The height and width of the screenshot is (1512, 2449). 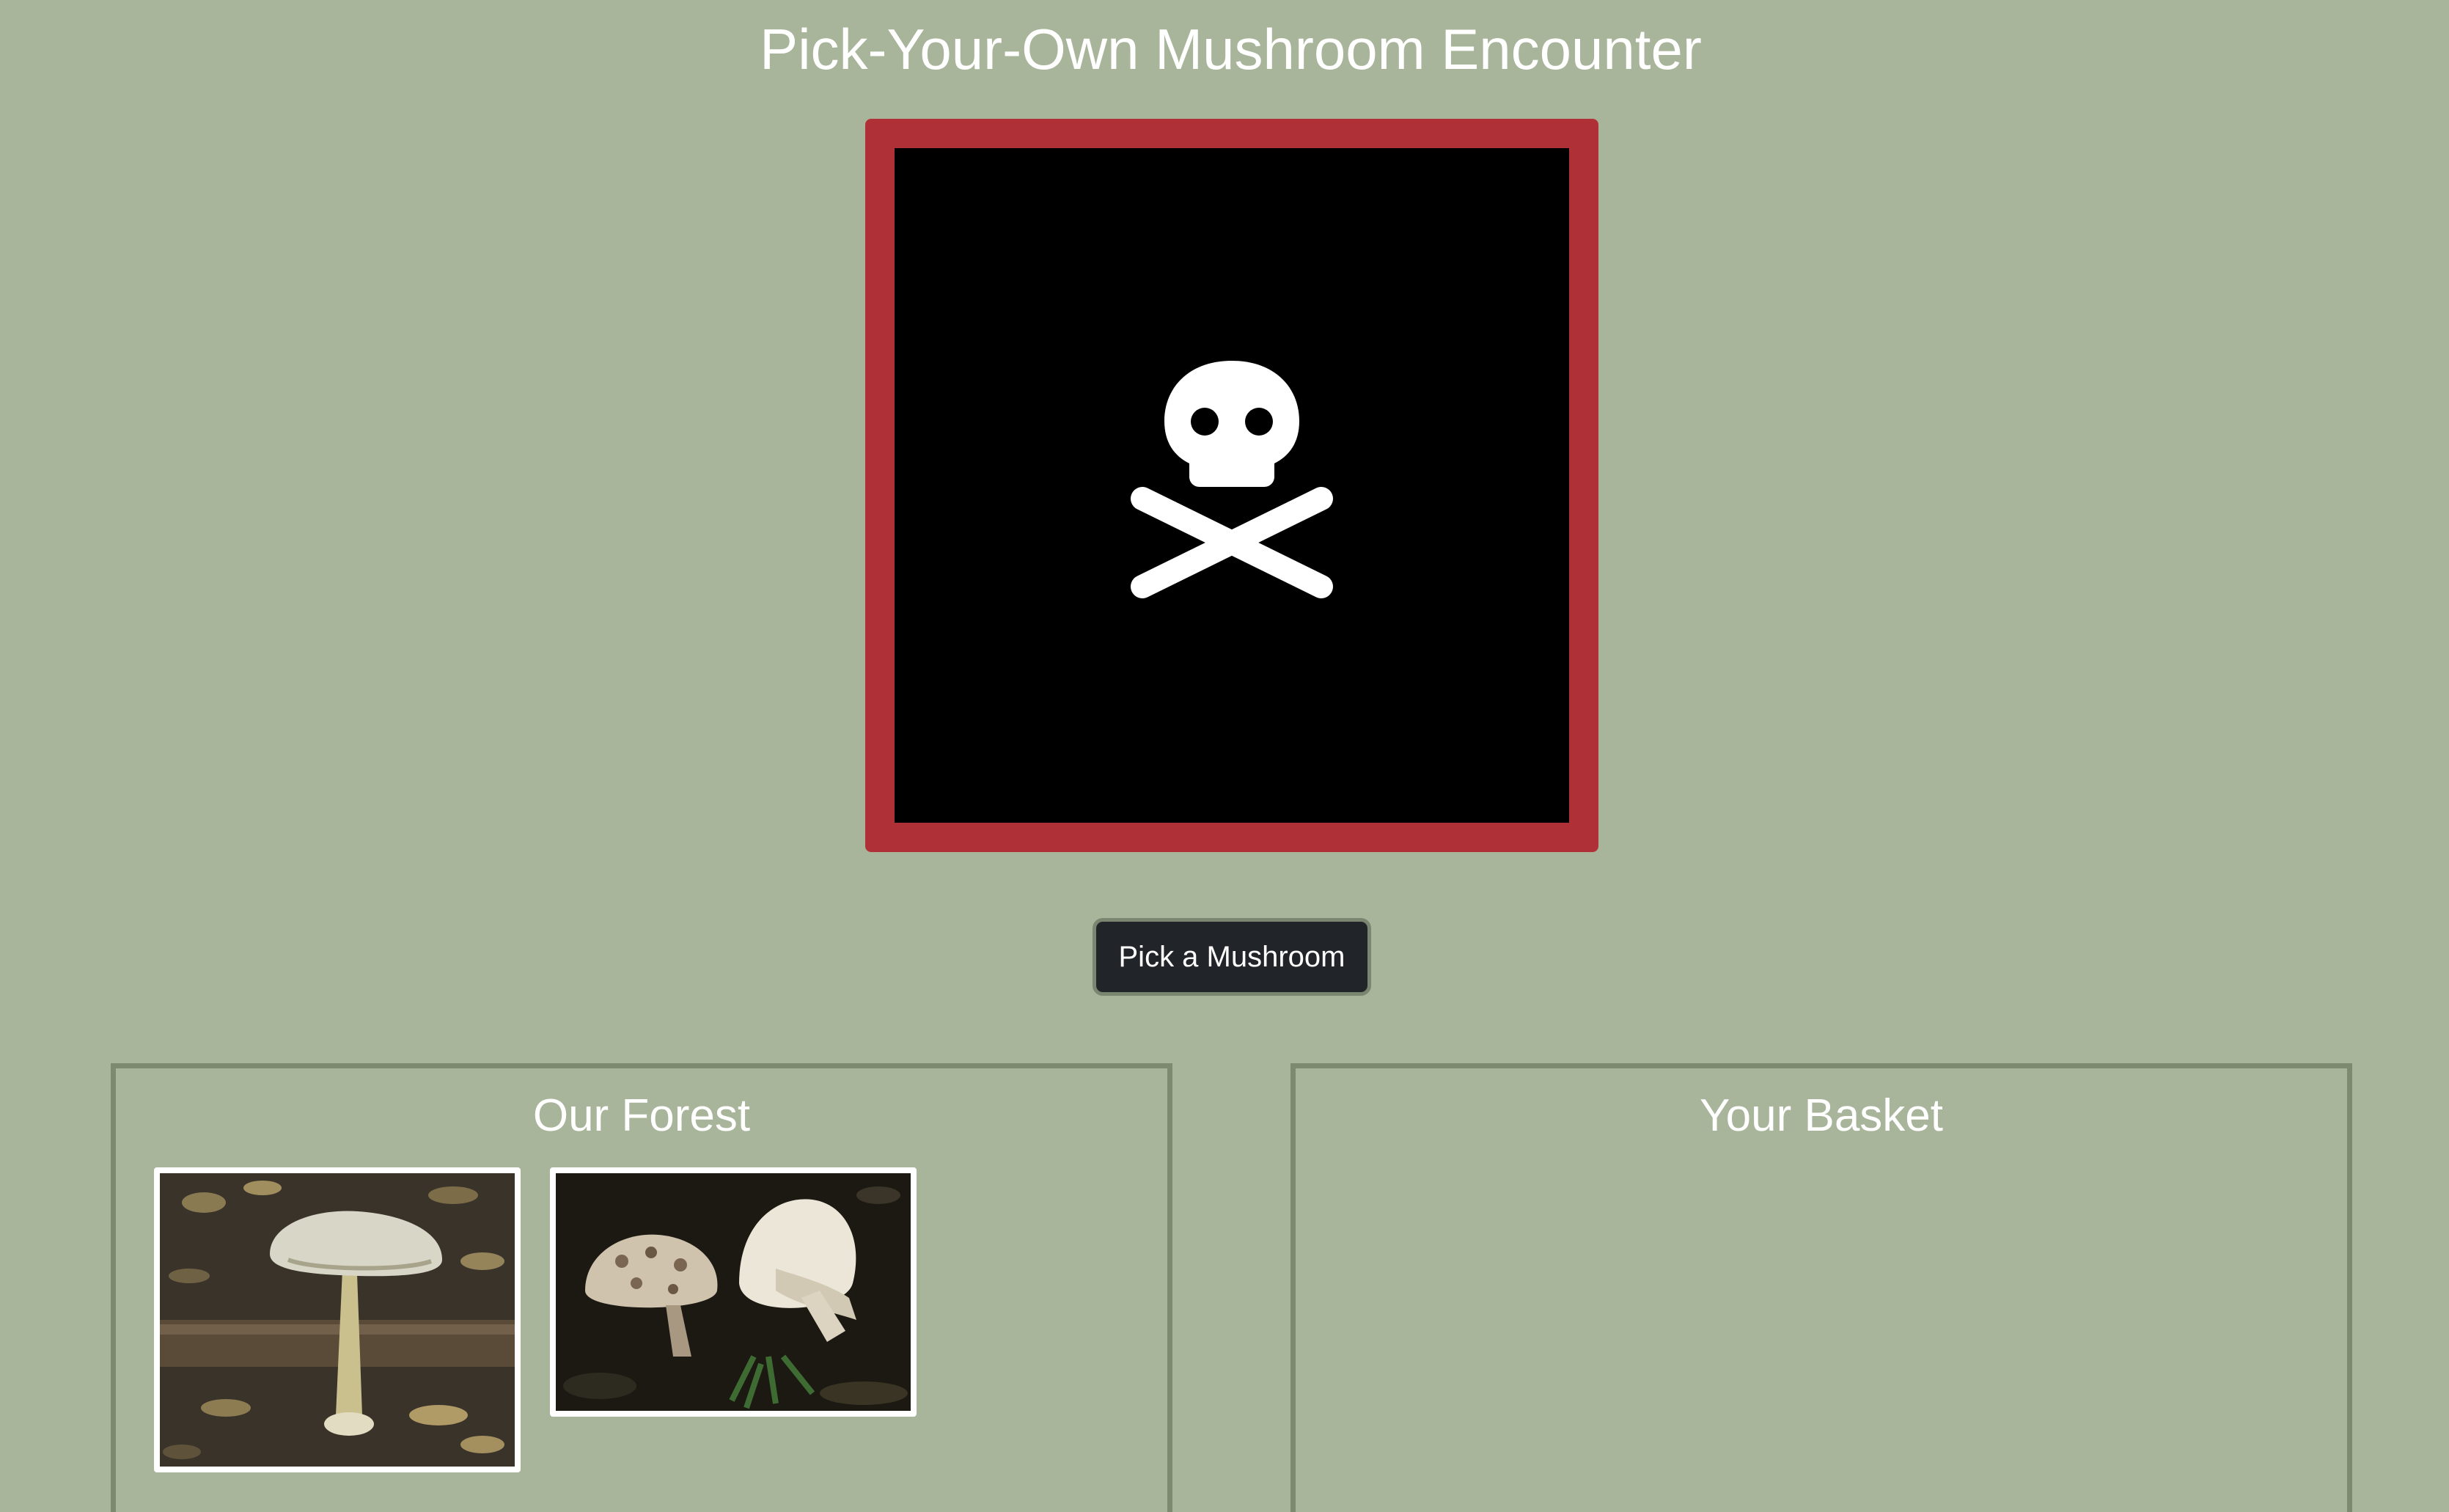 I want to click on forest-panel: Our Forest, so click(x=641, y=1287).